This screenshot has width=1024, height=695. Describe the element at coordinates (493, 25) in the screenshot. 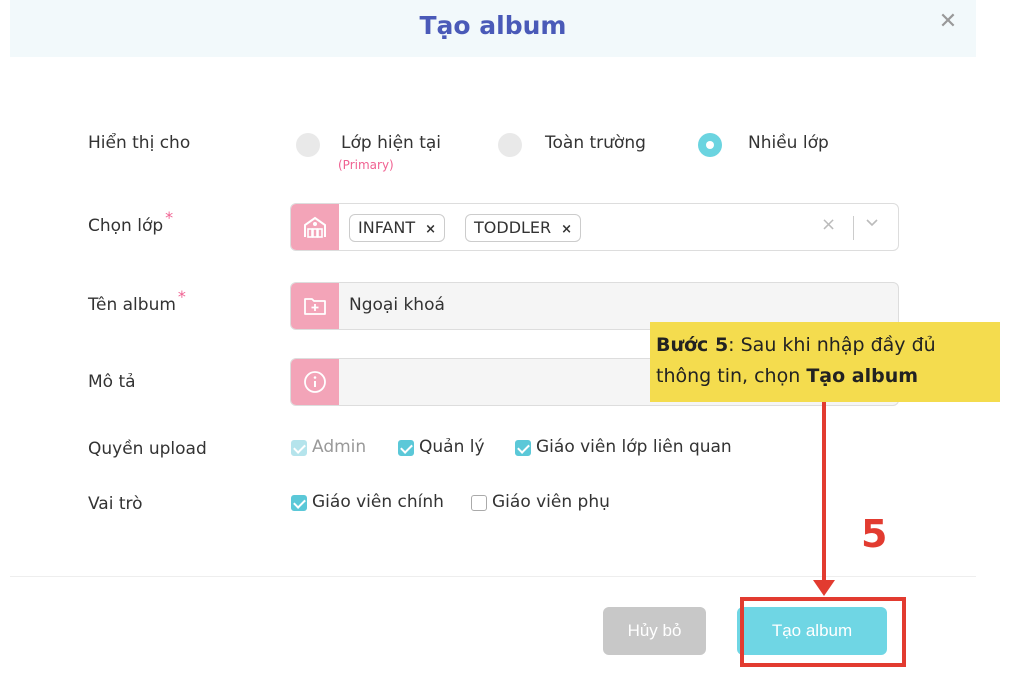

I see `modal-title: Tạo album` at that location.